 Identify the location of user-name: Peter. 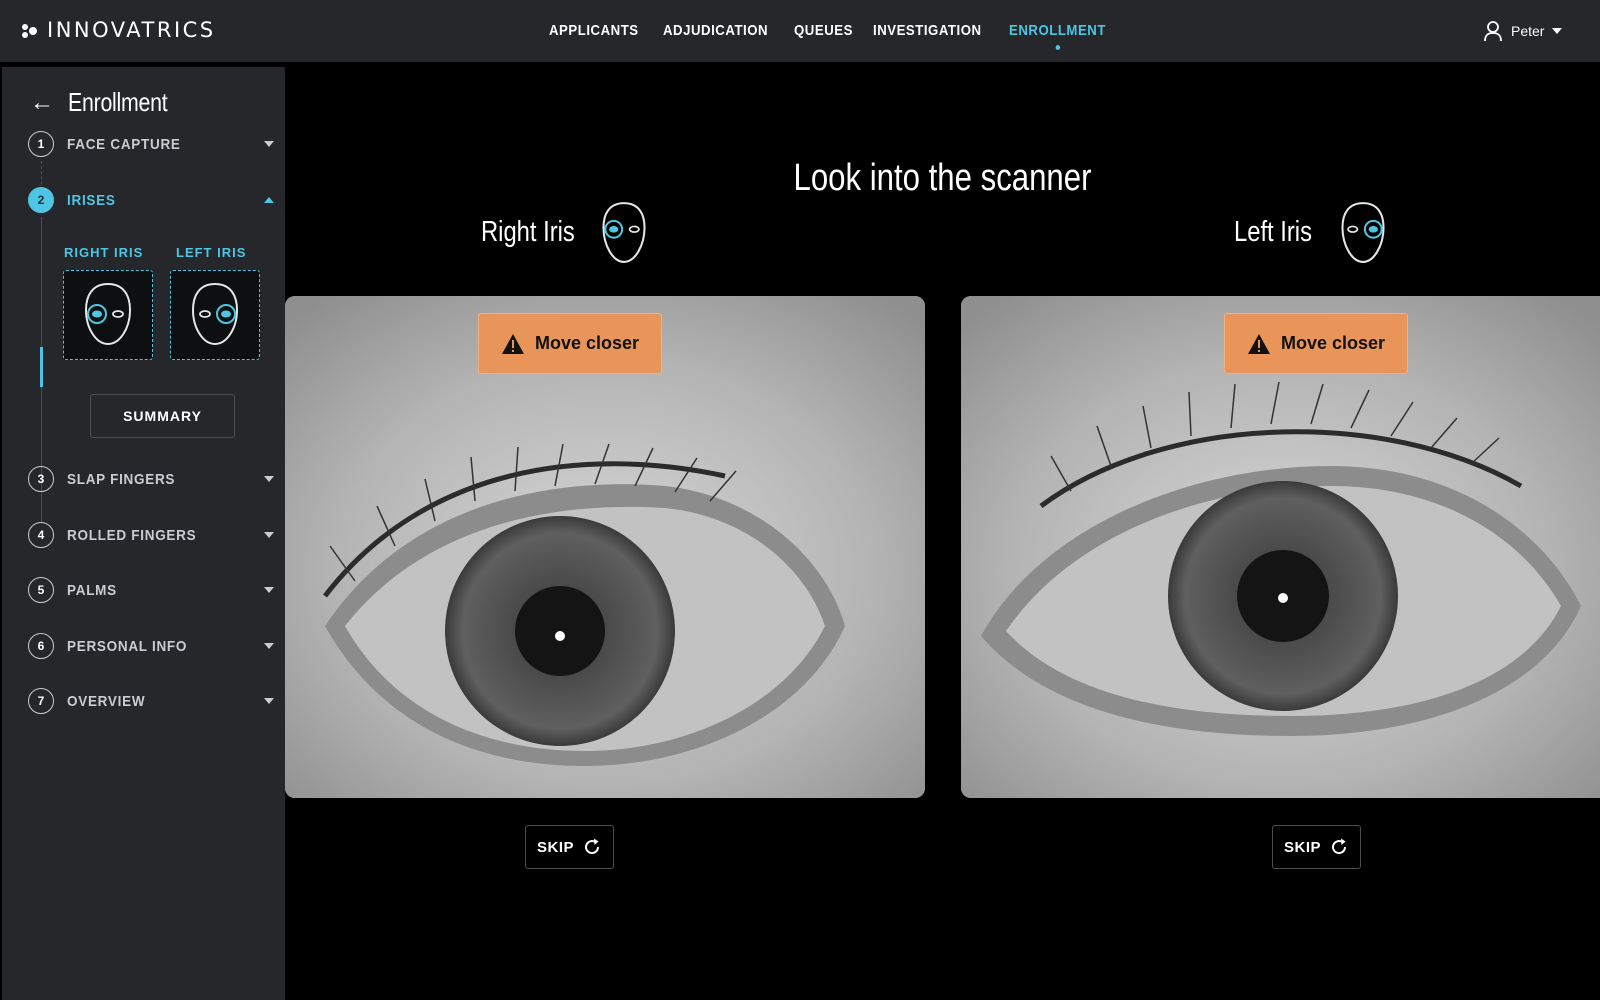
(1528, 31).